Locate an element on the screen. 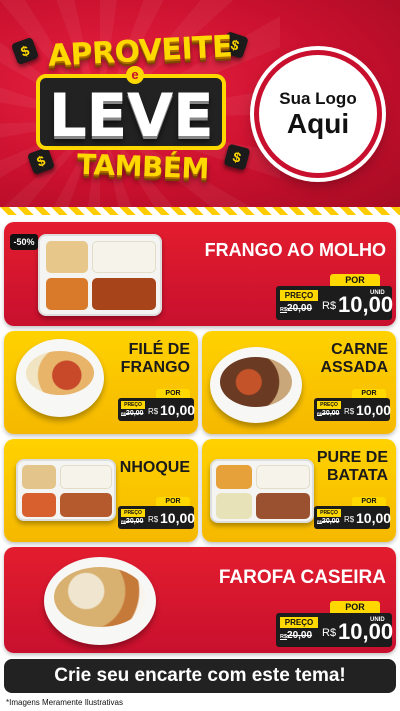 This screenshot has height=711, width=400. hero-title-connector: e is located at coordinates (135, 75).